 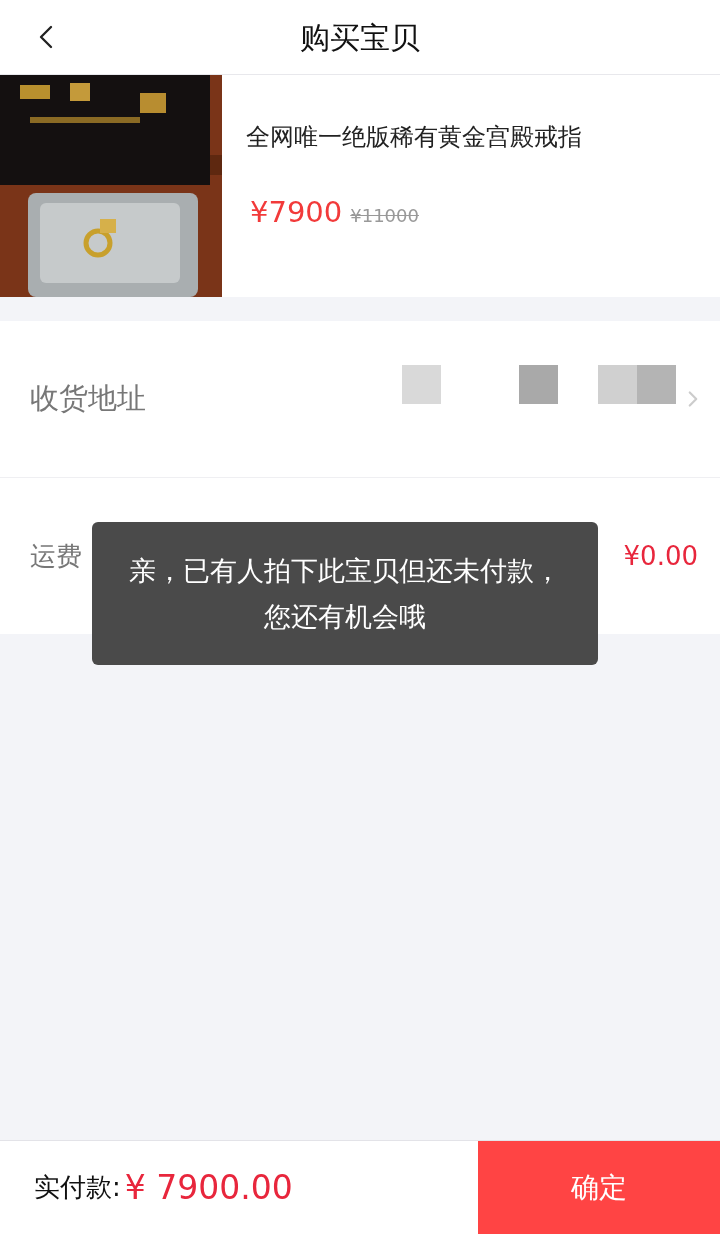 I want to click on address-row: 收货地址, so click(x=360, y=399).